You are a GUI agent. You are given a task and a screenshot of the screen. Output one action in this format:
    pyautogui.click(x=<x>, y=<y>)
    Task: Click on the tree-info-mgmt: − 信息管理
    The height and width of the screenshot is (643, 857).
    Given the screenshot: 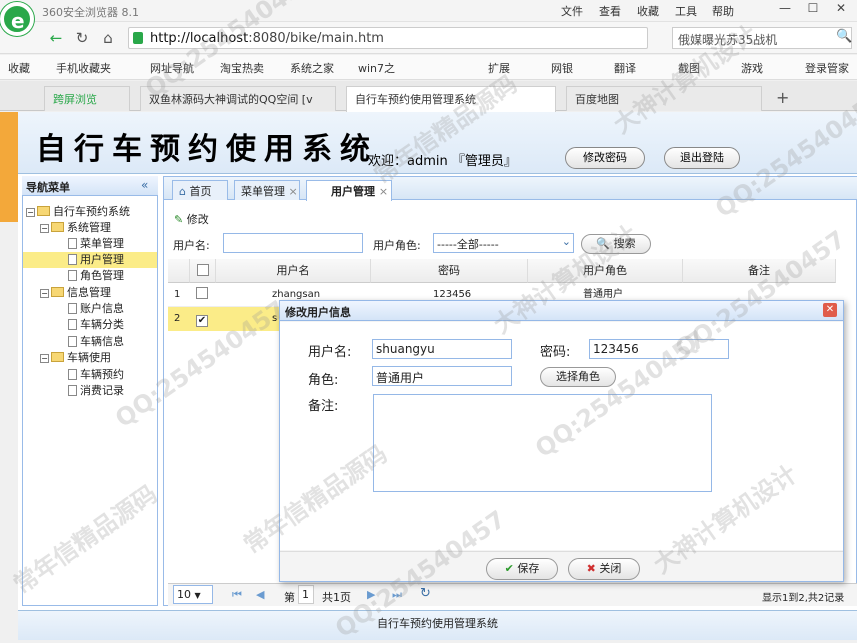 What is the action you would take?
    pyautogui.click(x=98, y=293)
    